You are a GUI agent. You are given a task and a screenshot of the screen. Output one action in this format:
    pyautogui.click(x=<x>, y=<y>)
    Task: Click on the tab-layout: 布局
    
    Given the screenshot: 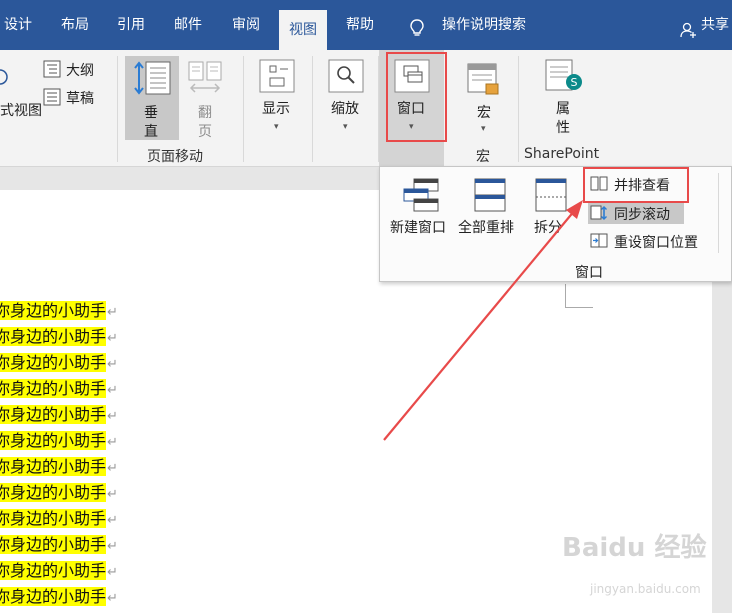 What is the action you would take?
    pyautogui.click(x=75, y=32)
    